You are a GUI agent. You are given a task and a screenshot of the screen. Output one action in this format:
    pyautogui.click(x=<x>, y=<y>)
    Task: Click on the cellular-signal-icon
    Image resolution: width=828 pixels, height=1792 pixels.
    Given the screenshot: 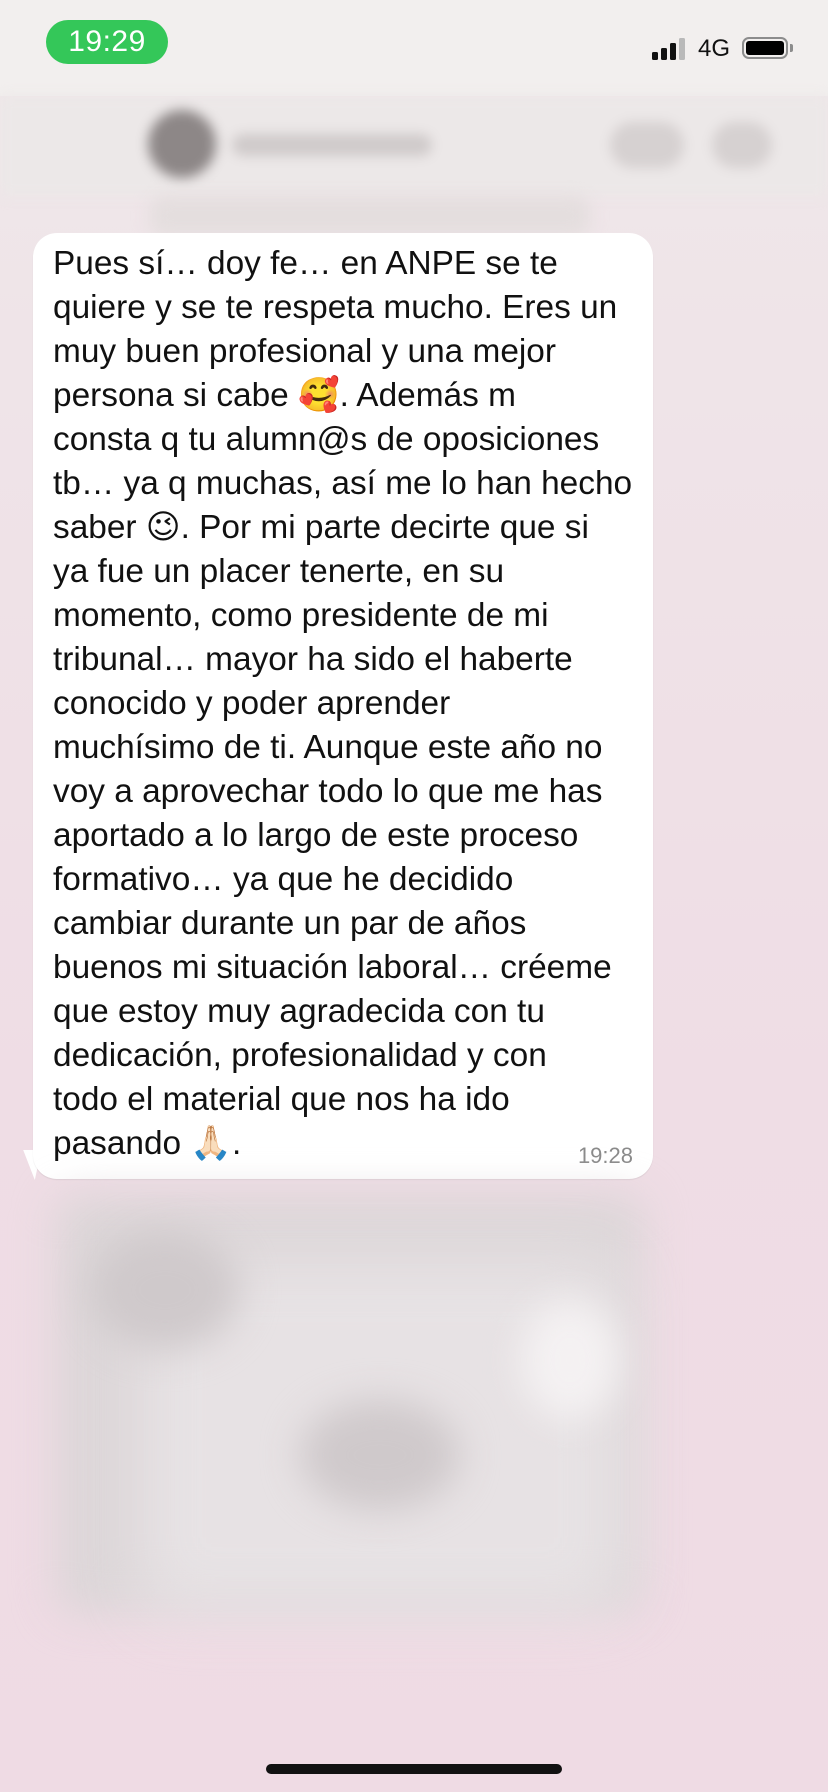 What is the action you would take?
    pyautogui.click(x=671, y=49)
    